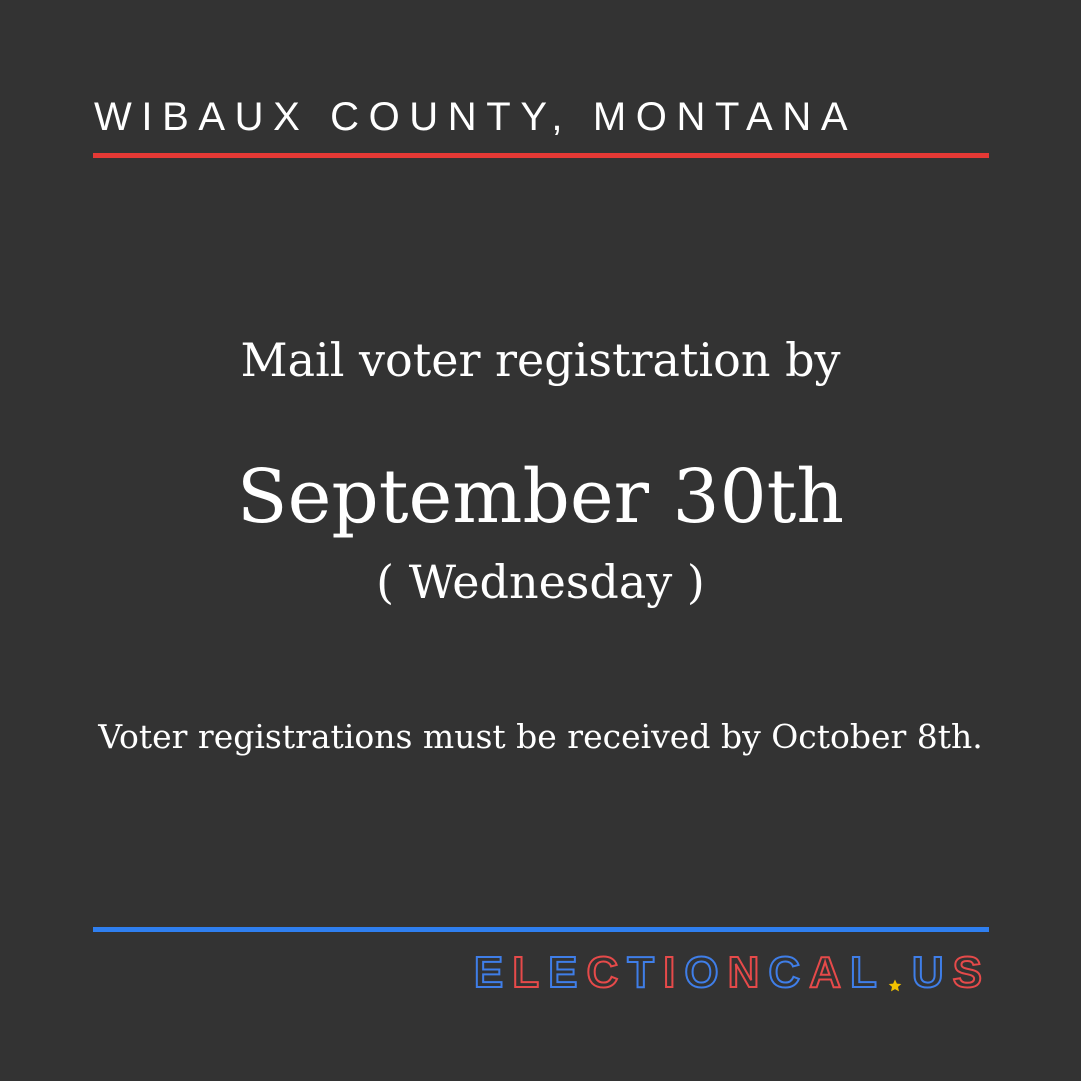  I want to click on brand-logo: E L E C T I O N C A L U S, so click(693, 972).